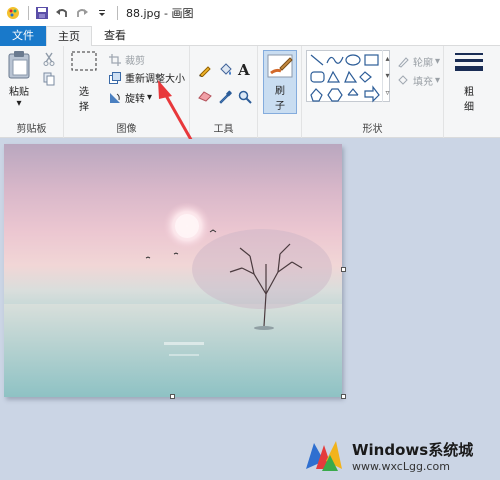 This screenshot has height=480, width=500. Describe the element at coordinates (343, 396) in the screenshot. I see `resize-handle-corner` at that location.